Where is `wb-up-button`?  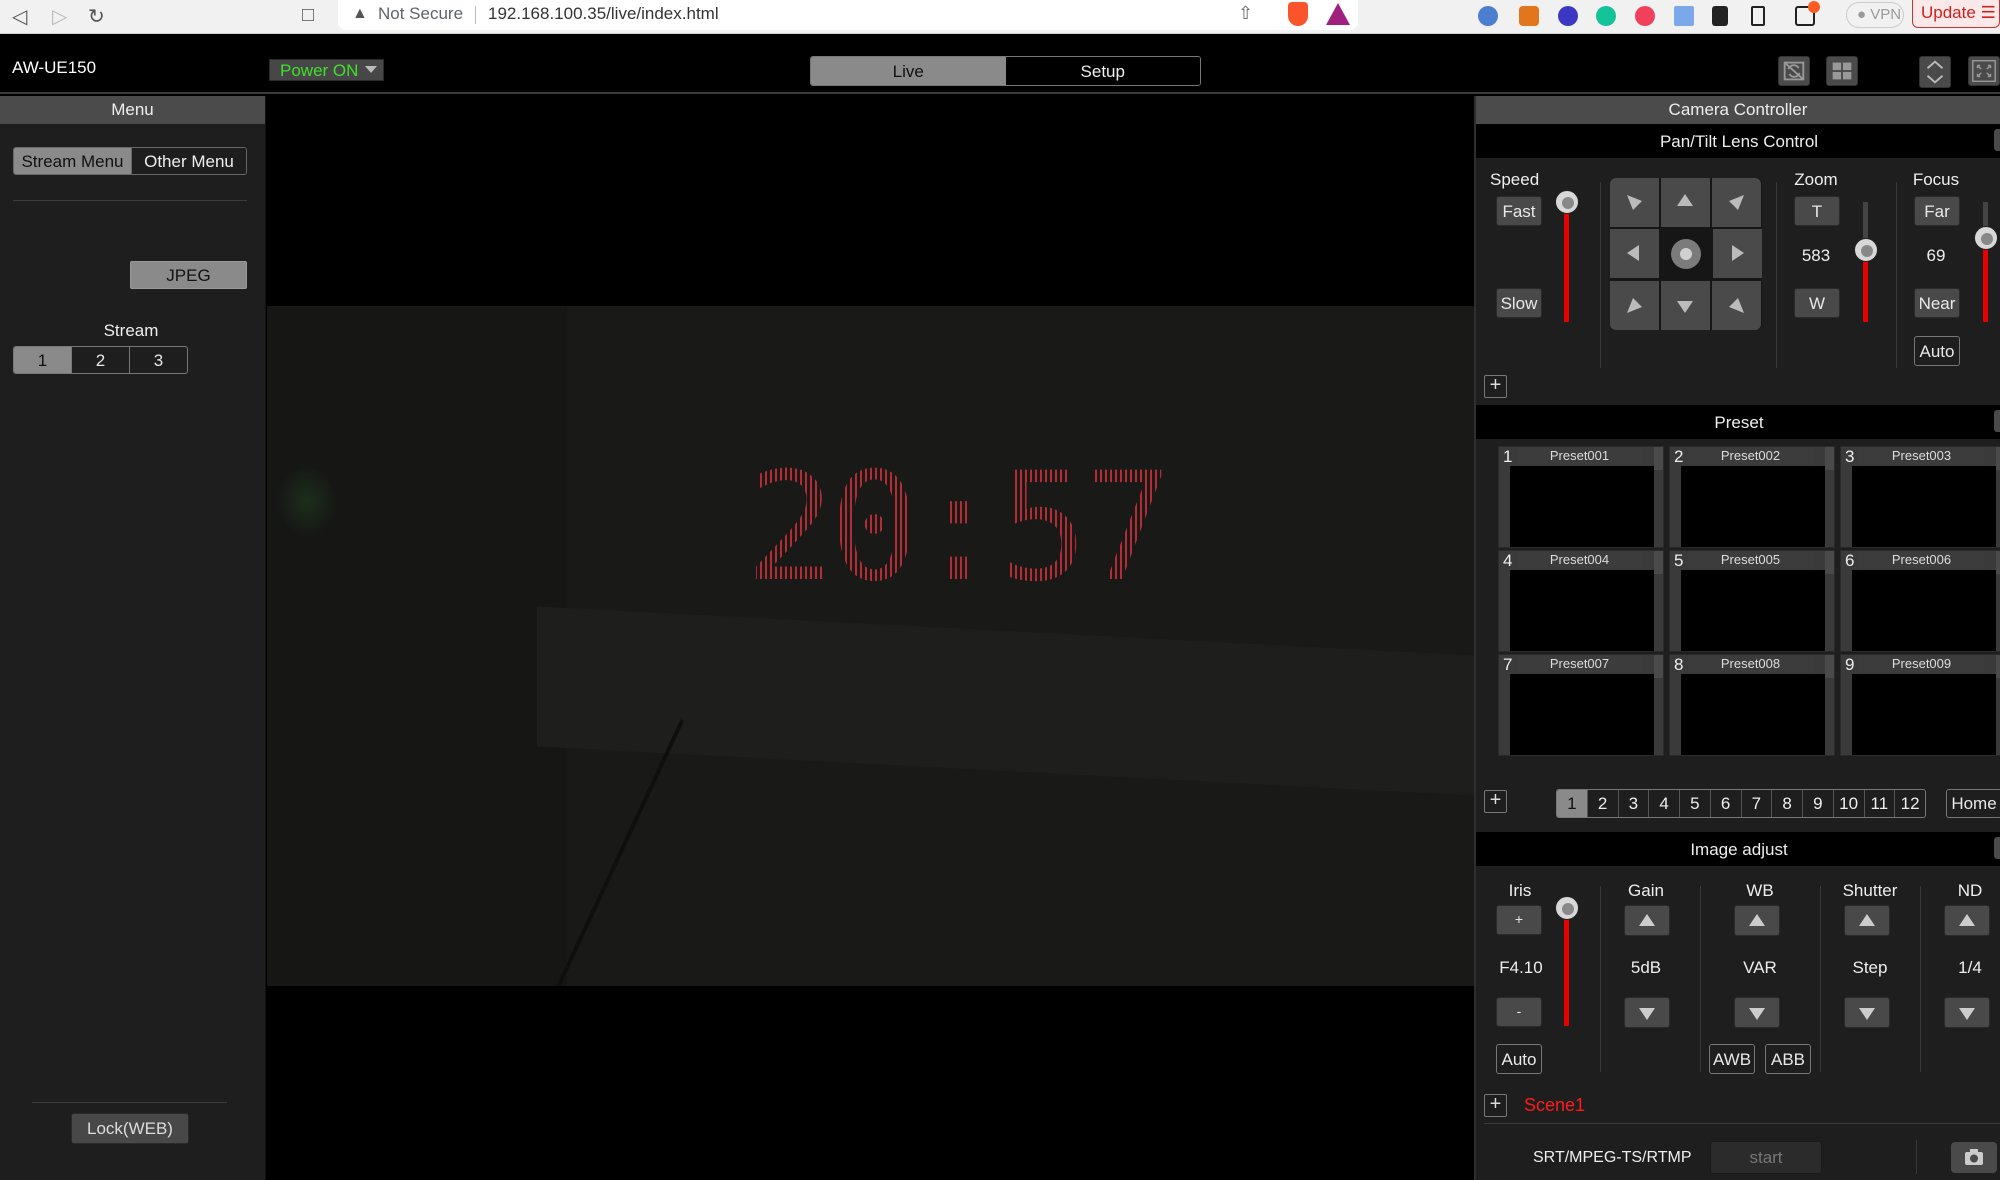
wb-up-button is located at coordinates (1757, 920).